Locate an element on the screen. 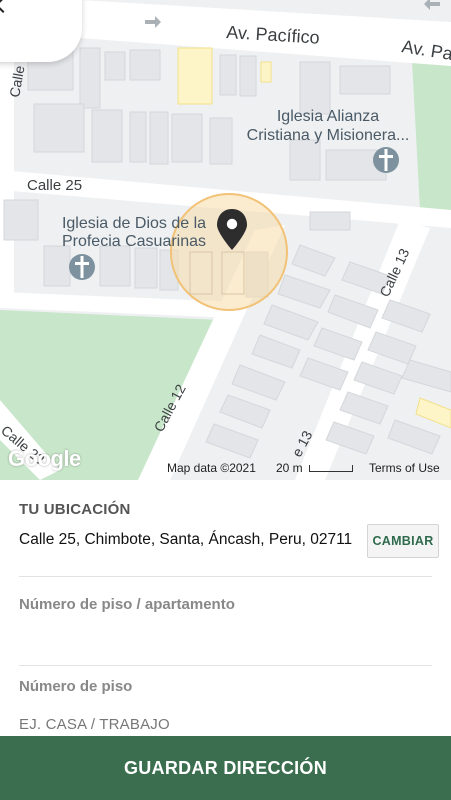  terms-of-use-link: Terms of Use is located at coordinates (404, 468).